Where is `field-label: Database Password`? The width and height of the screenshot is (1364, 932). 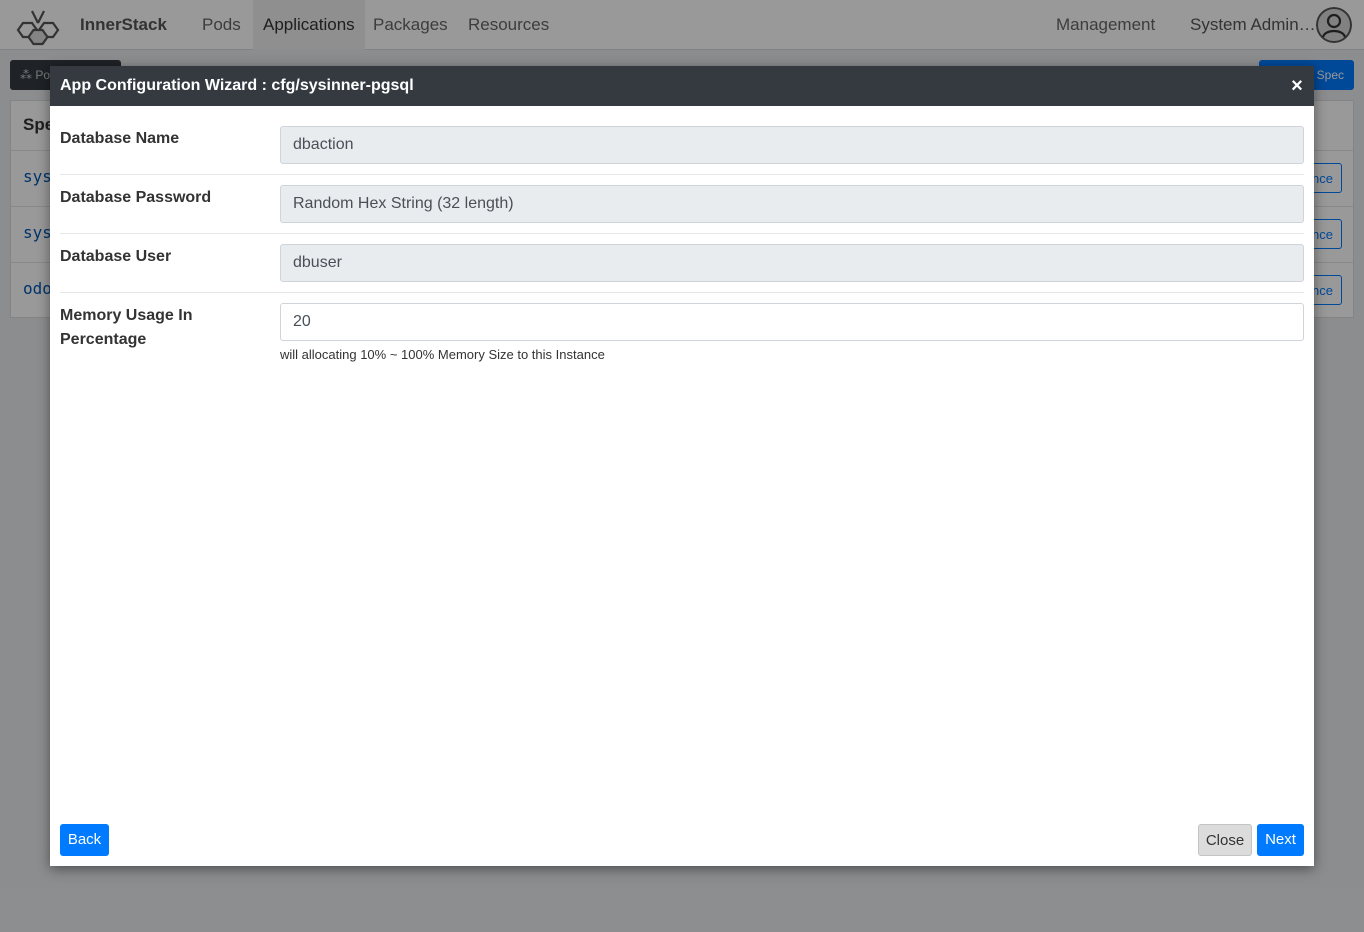 field-label: Database Password is located at coordinates (136, 197).